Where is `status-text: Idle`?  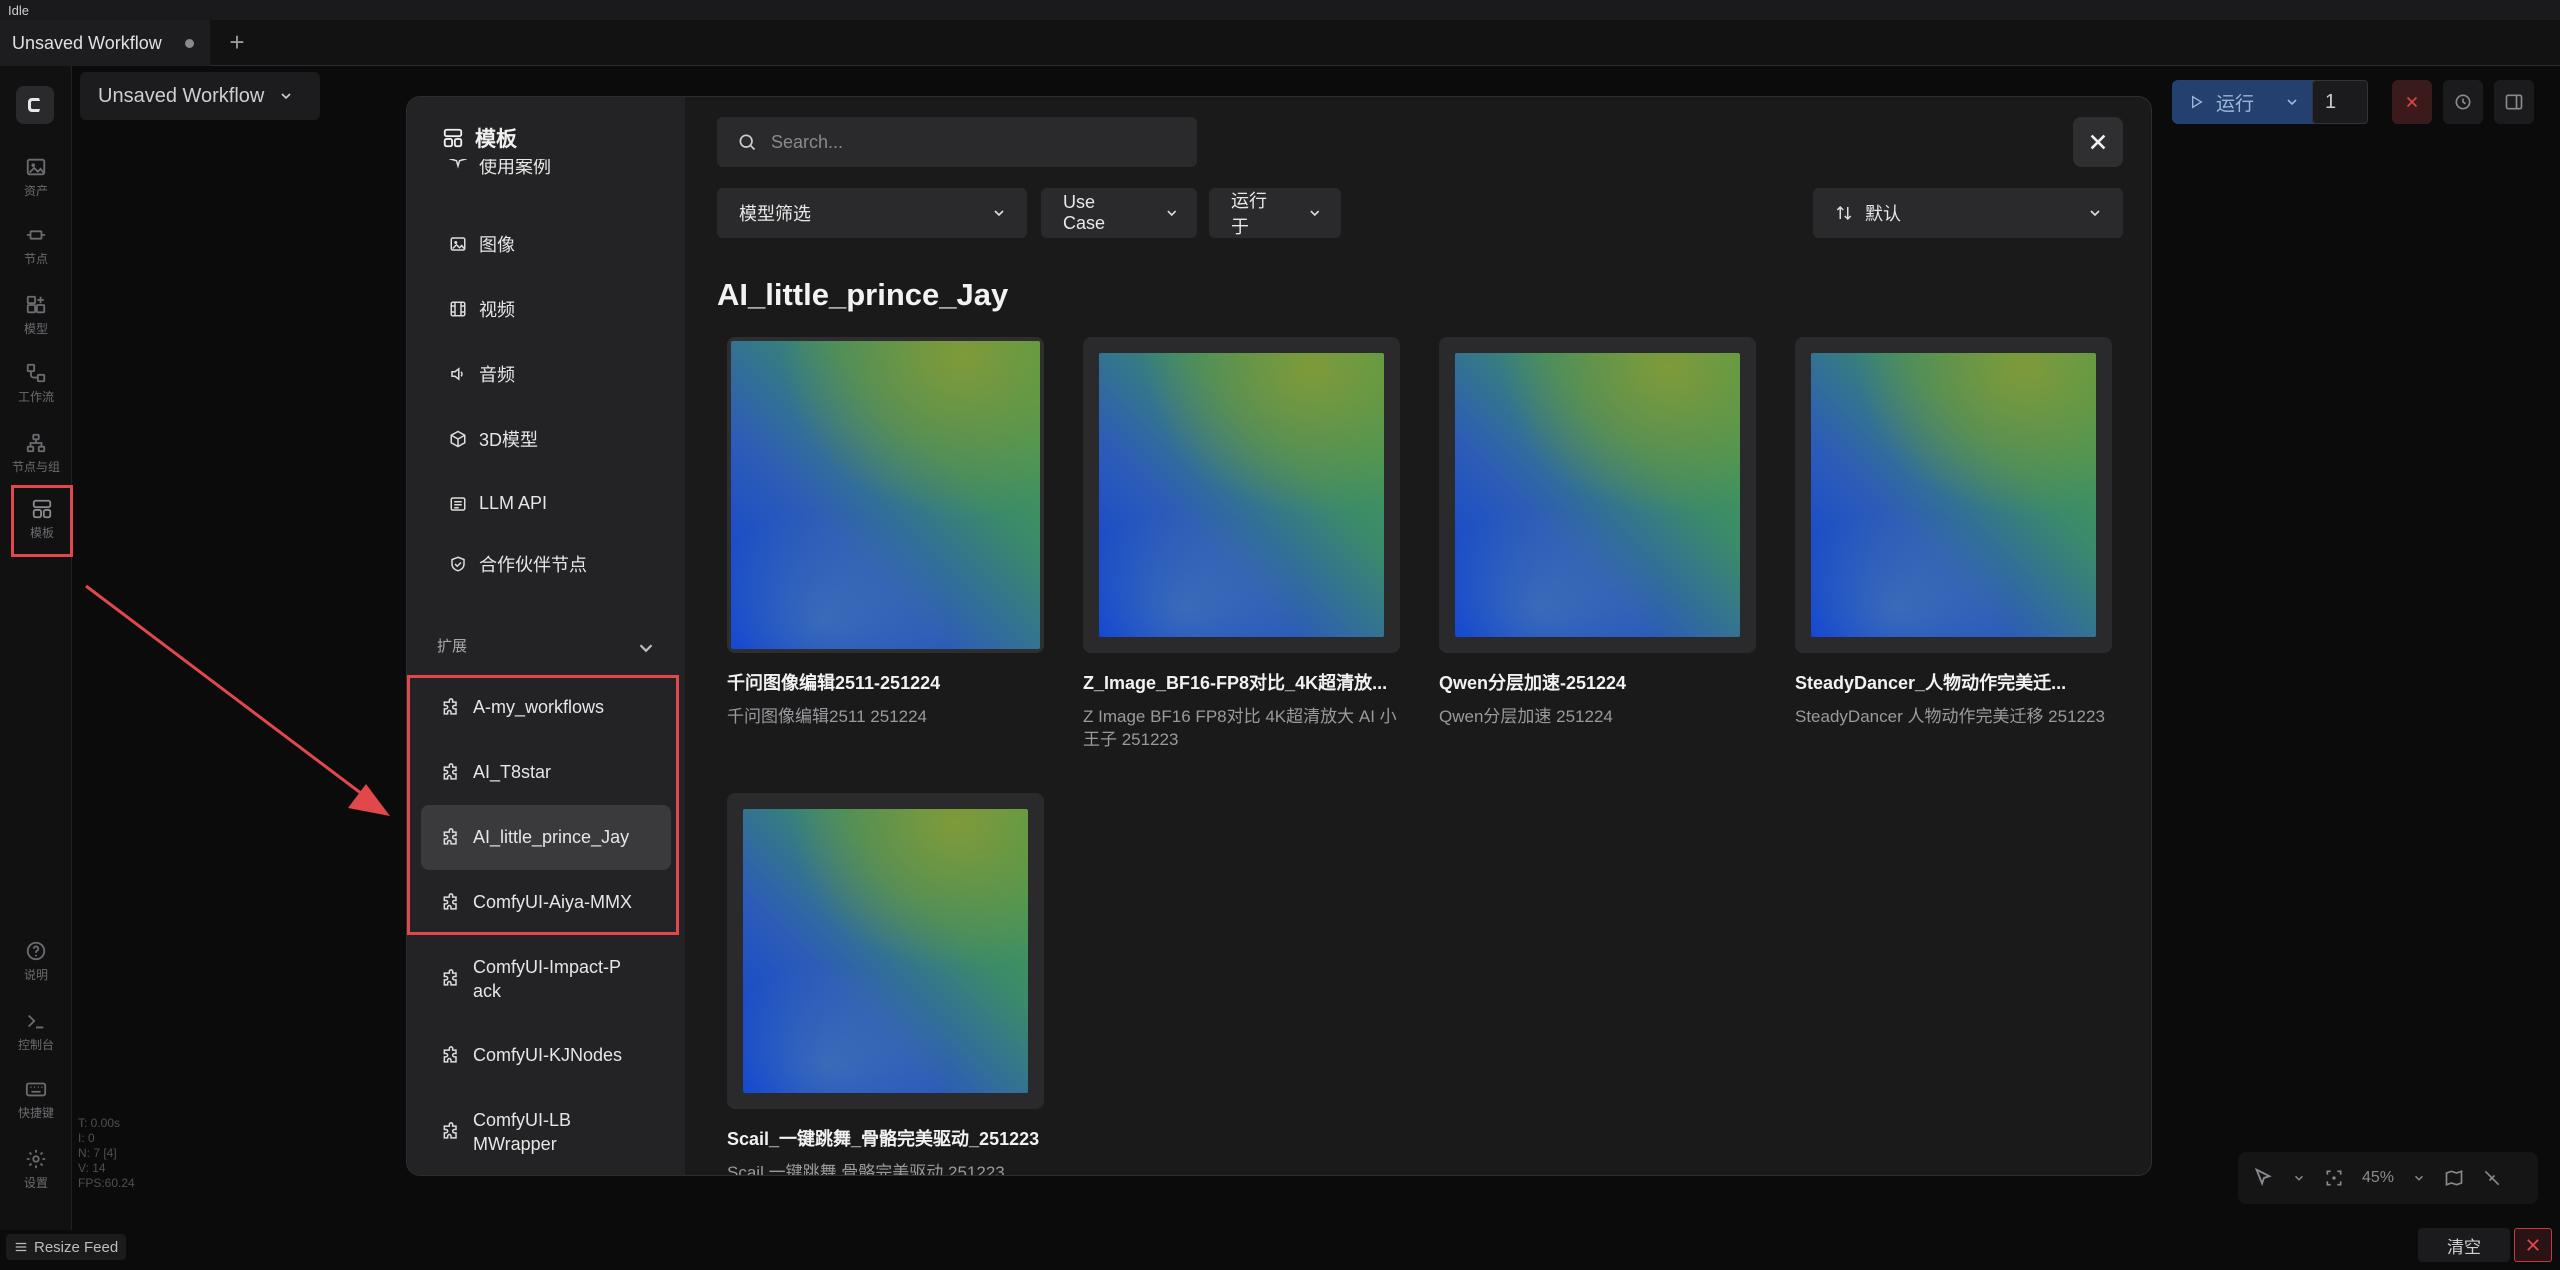
status-text: Idle is located at coordinates (18, 10).